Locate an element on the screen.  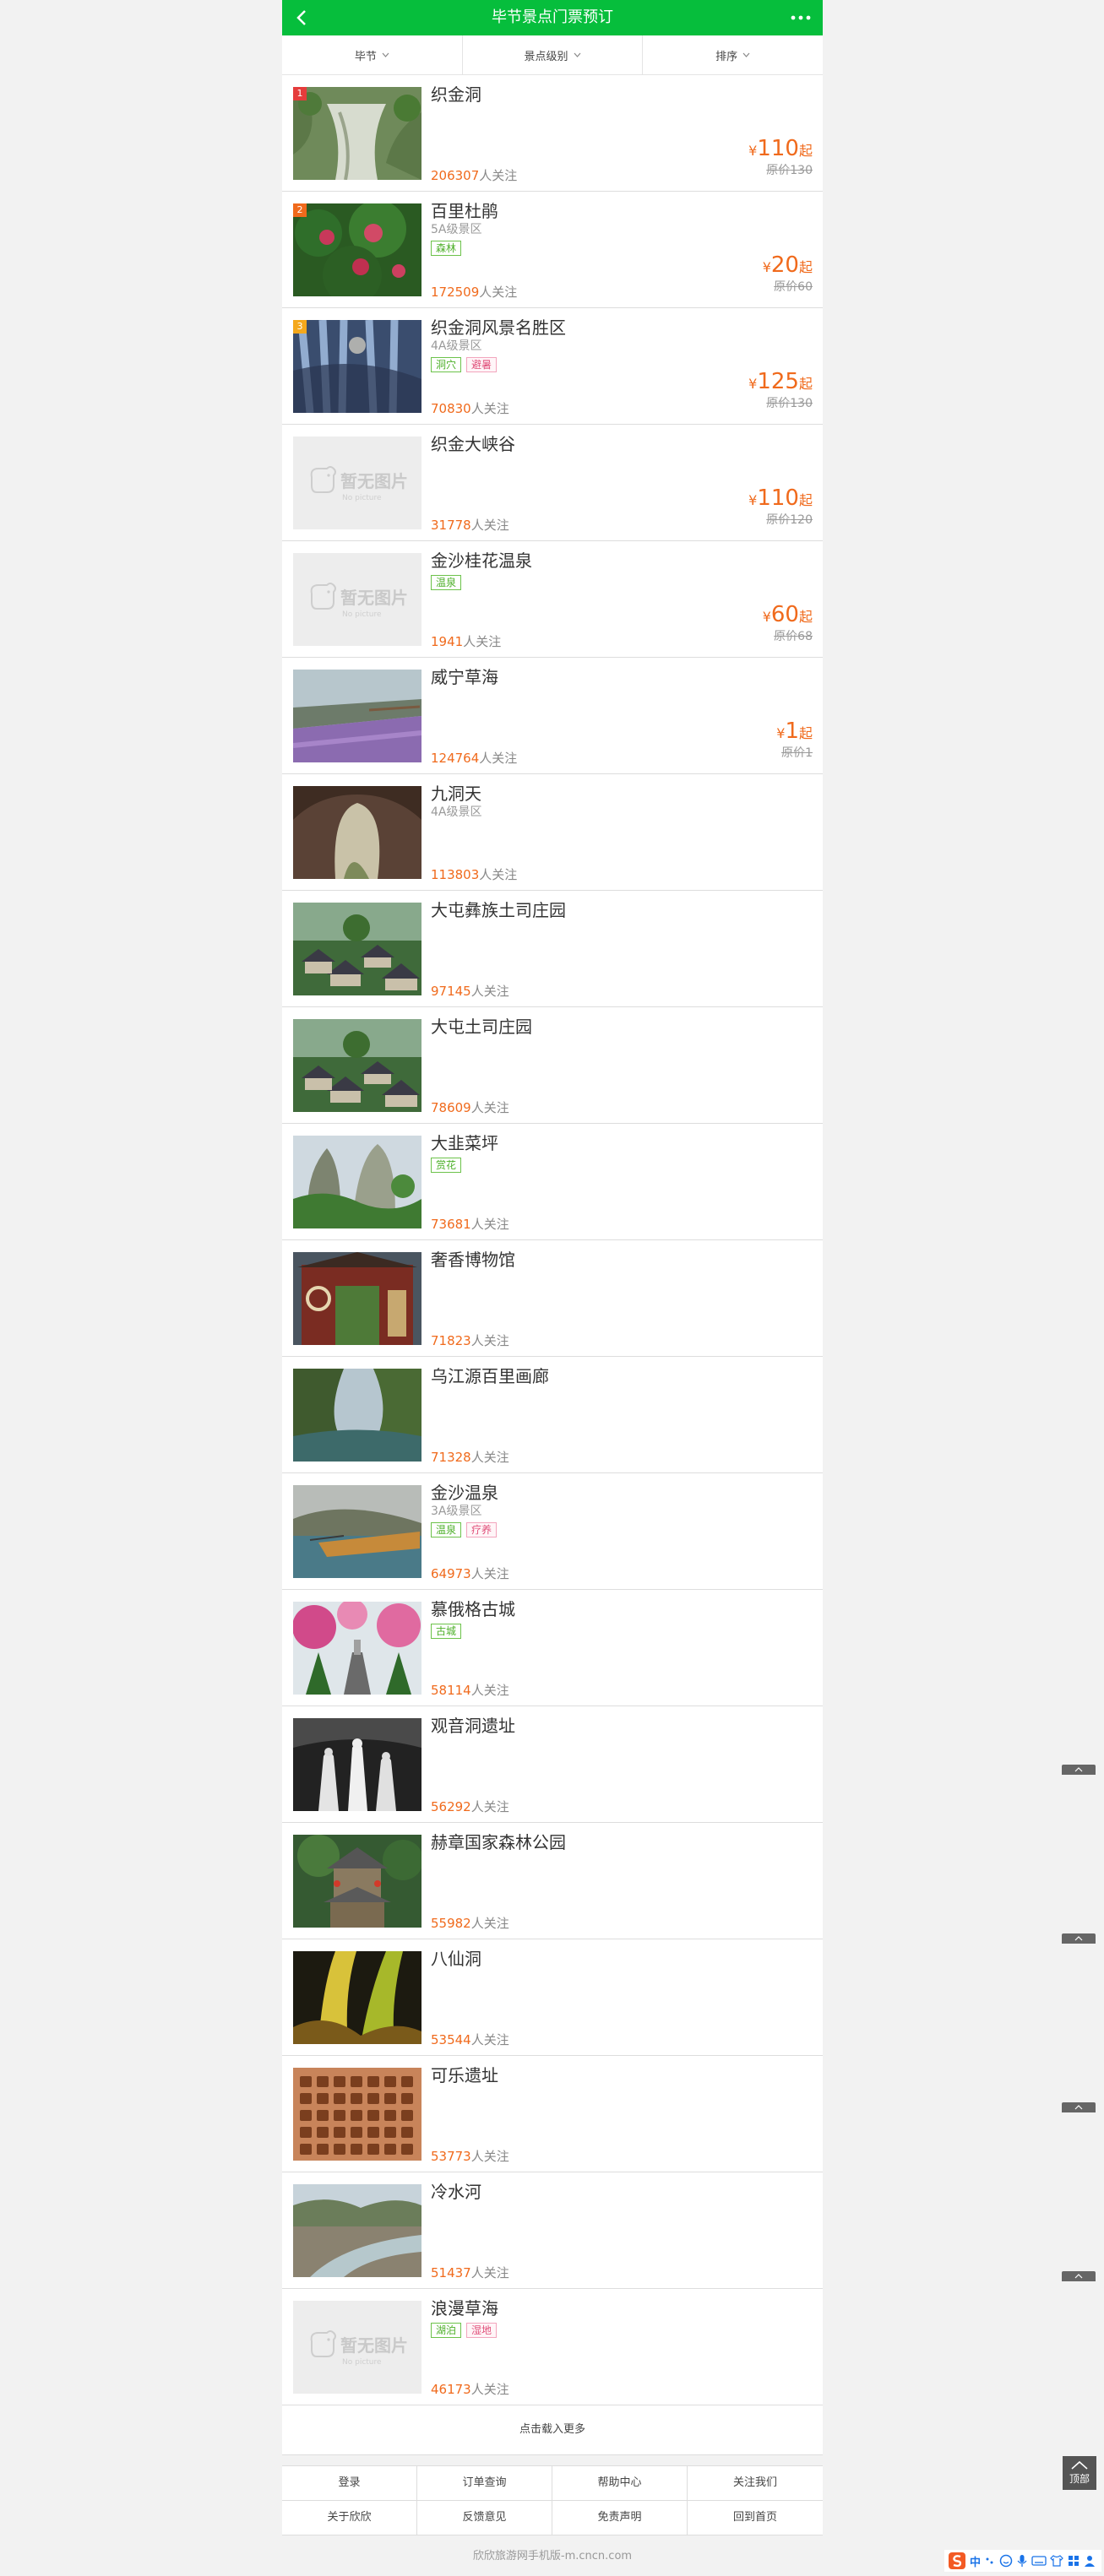
spot-list-item: 暂无图片 No picture 金沙桂花温泉 温泉 1941人关注 ¥60起 原价68 is located at coordinates (552, 600).